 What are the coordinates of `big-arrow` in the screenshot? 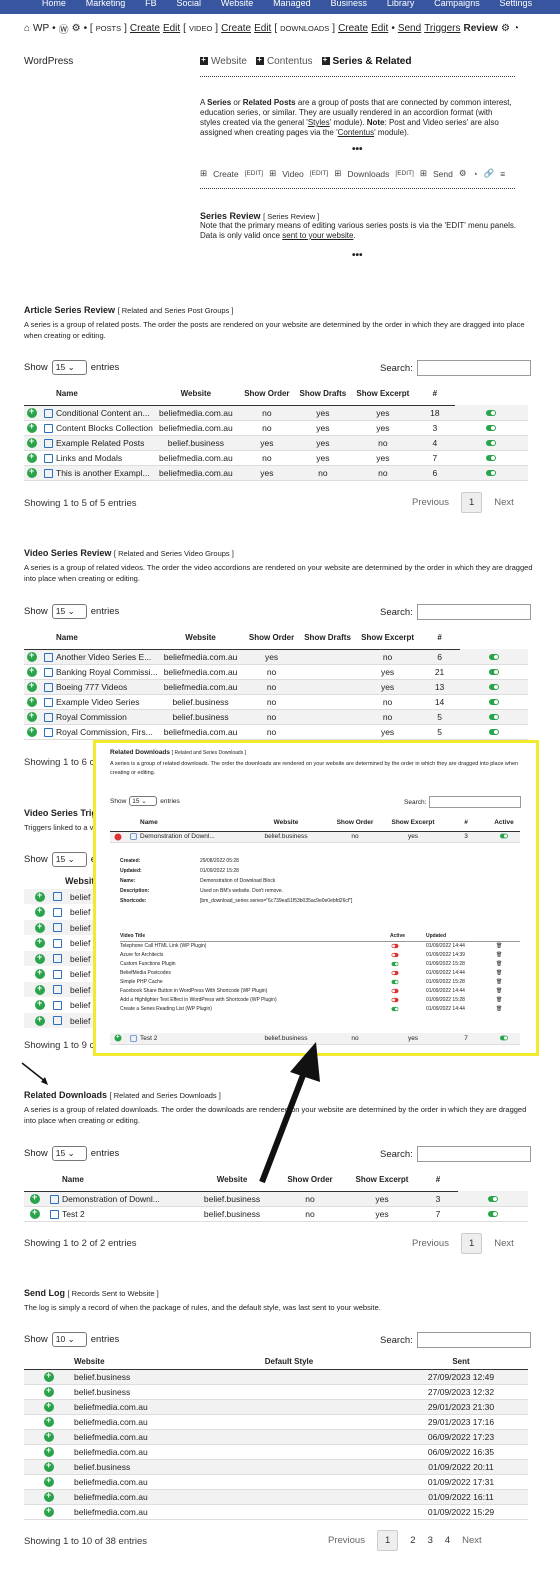 It's located at (283, 1126).